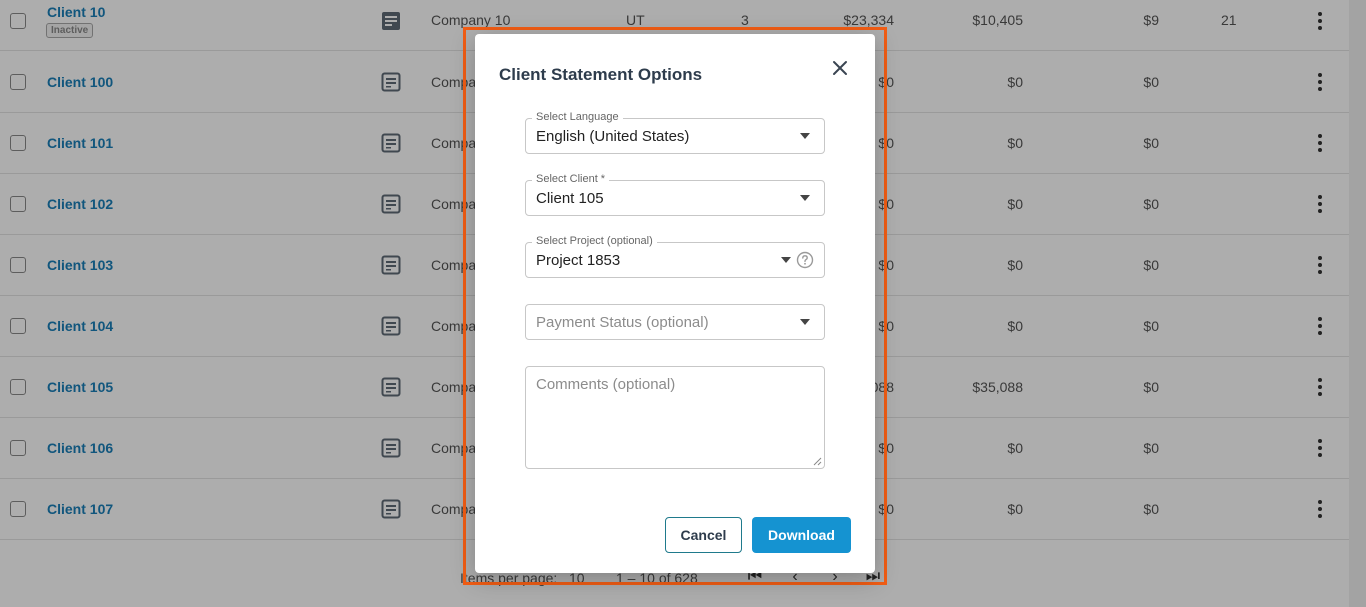 This screenshot has height=607, width=1366. I want to click on project-value: Project 1853, so click(578, 260).